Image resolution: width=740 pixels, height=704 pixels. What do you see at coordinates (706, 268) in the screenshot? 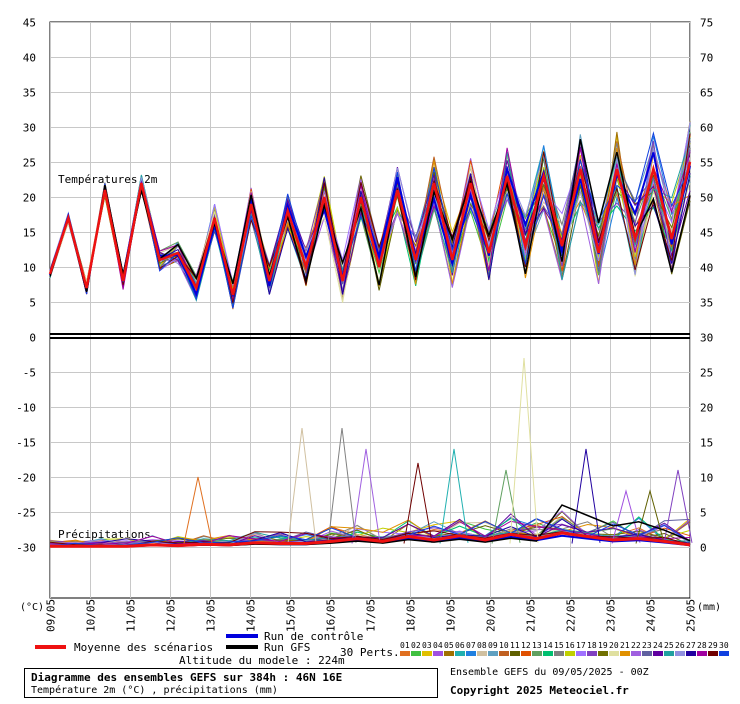
I see `right-tick-label: 40` at bounding box center [706, 268].